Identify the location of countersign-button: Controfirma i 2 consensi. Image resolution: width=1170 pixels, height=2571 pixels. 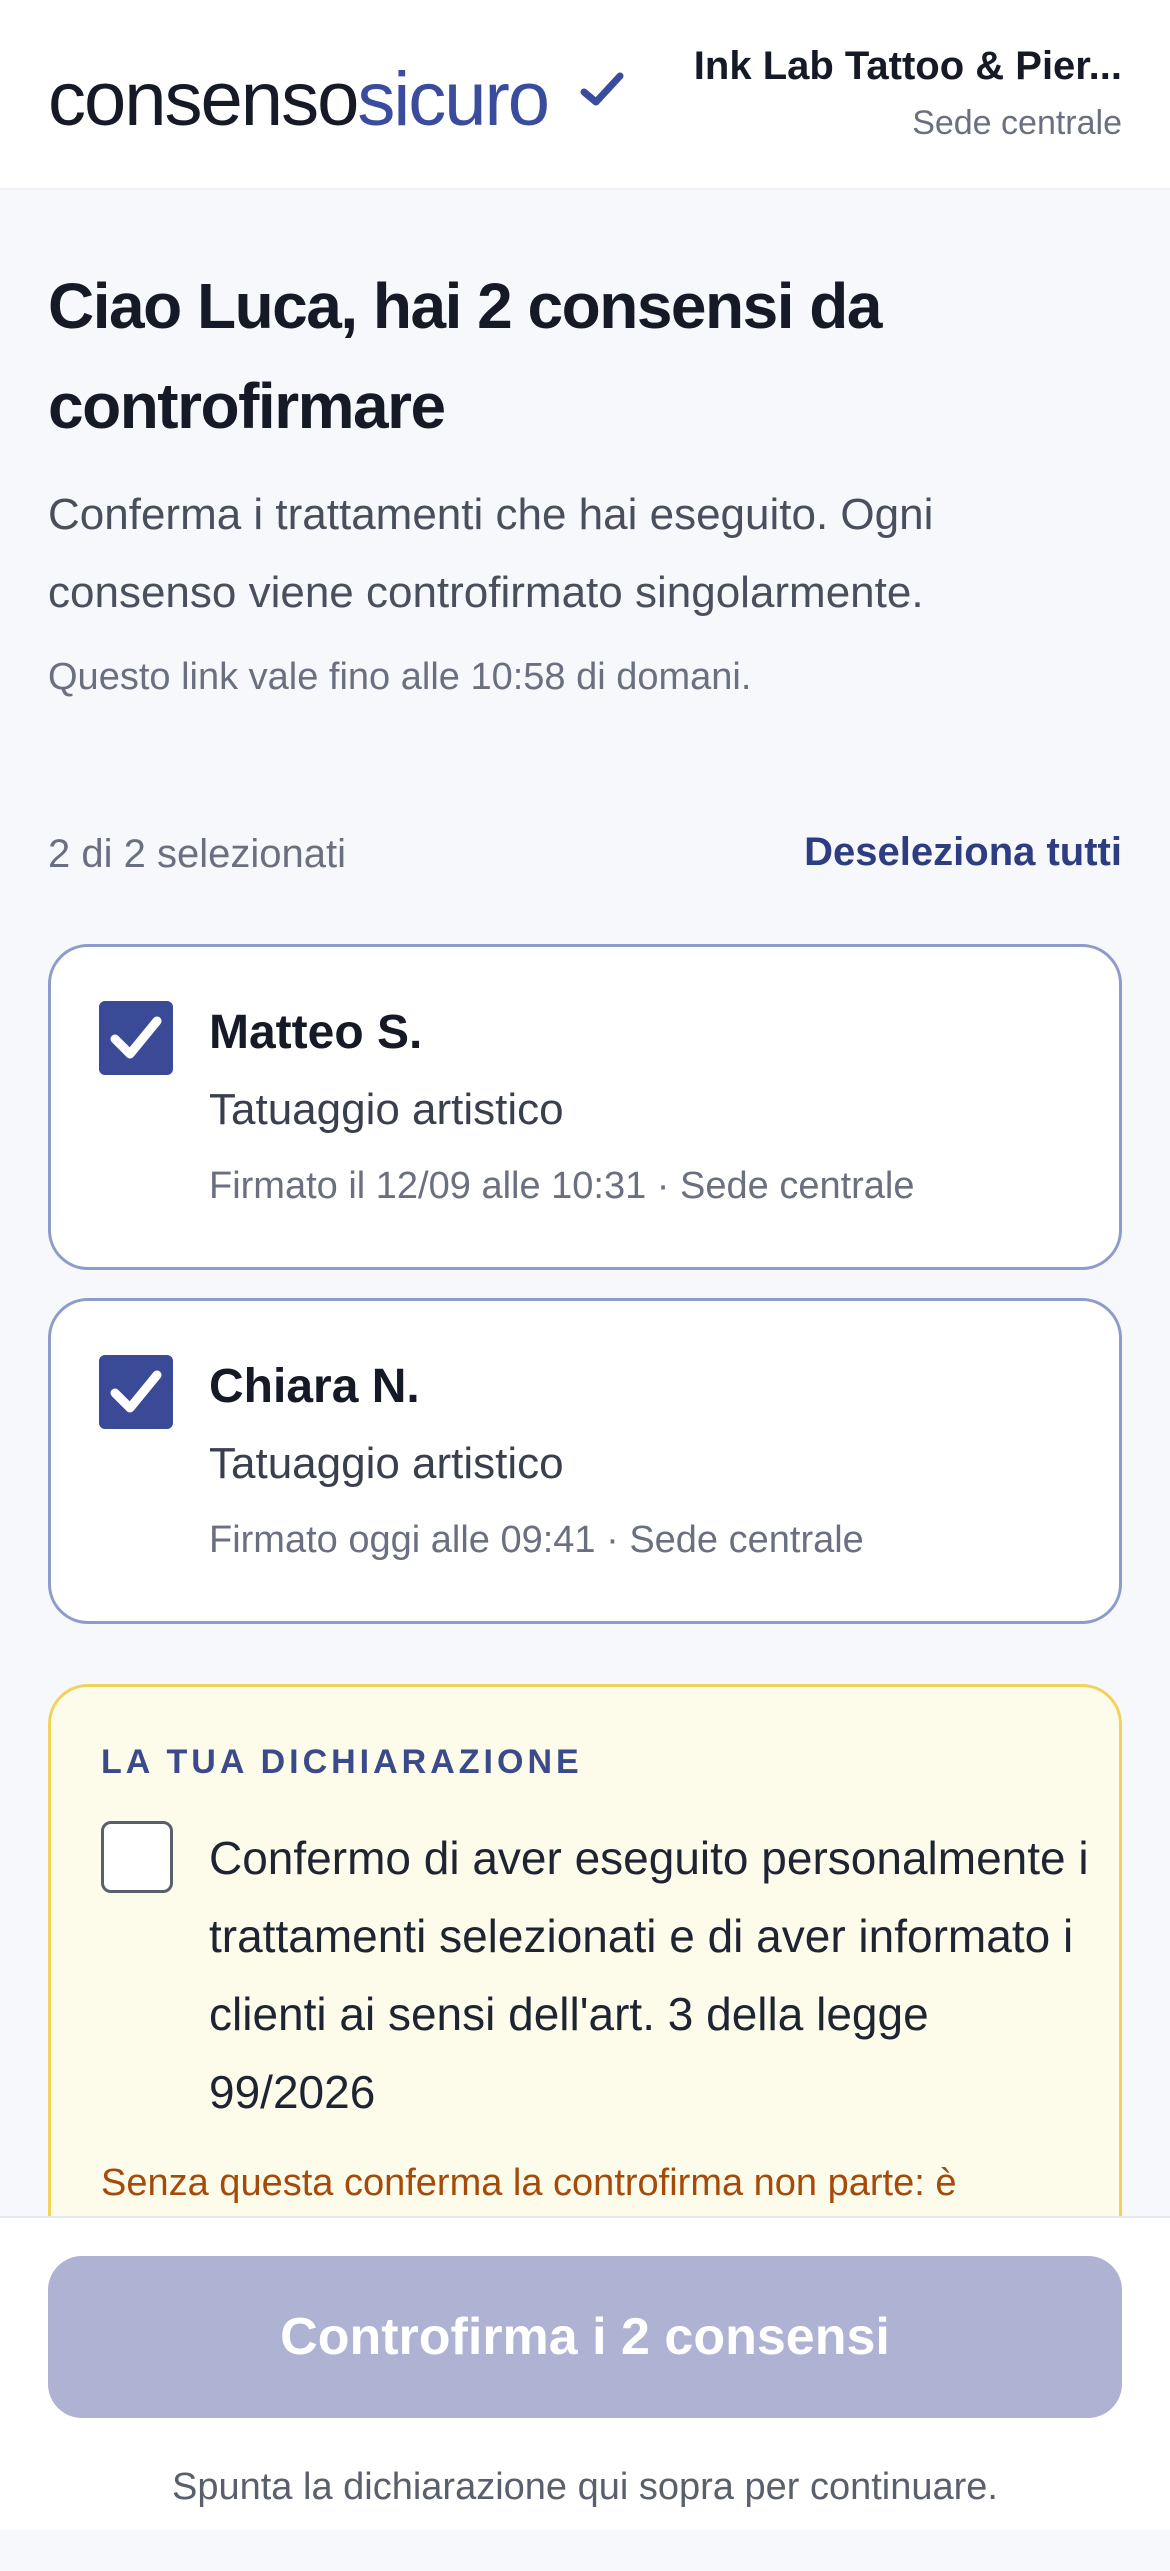
(585, 2337).